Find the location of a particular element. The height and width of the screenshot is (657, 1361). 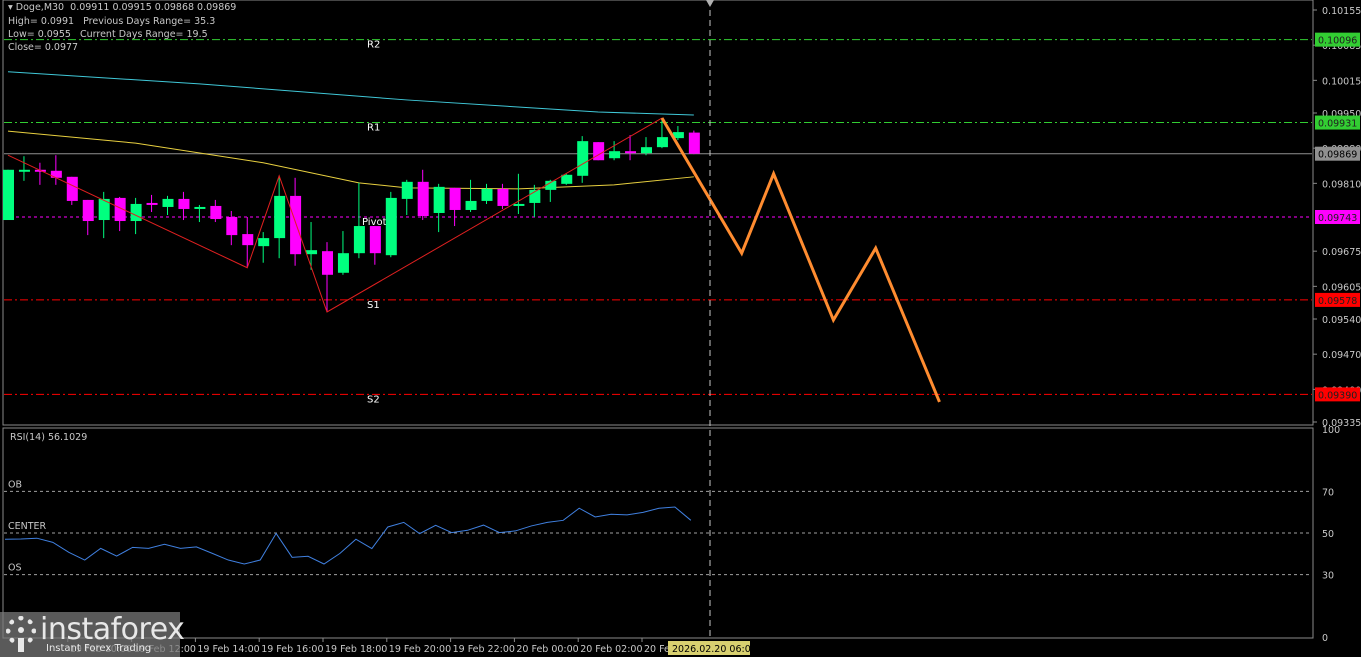

logo-stem is located at coordinates (21, 645).